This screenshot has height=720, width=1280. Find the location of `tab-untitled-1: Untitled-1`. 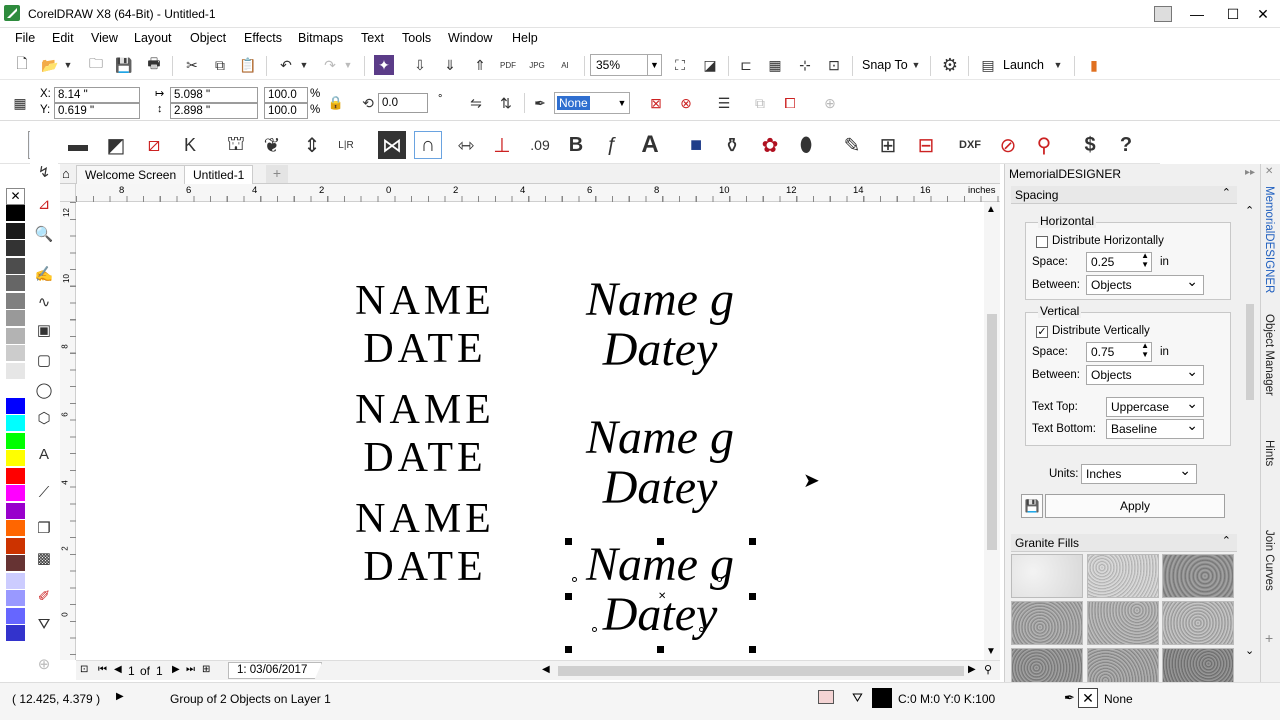

tab-untitled-1: Untitled-1 is located at coordinates (219, 174).